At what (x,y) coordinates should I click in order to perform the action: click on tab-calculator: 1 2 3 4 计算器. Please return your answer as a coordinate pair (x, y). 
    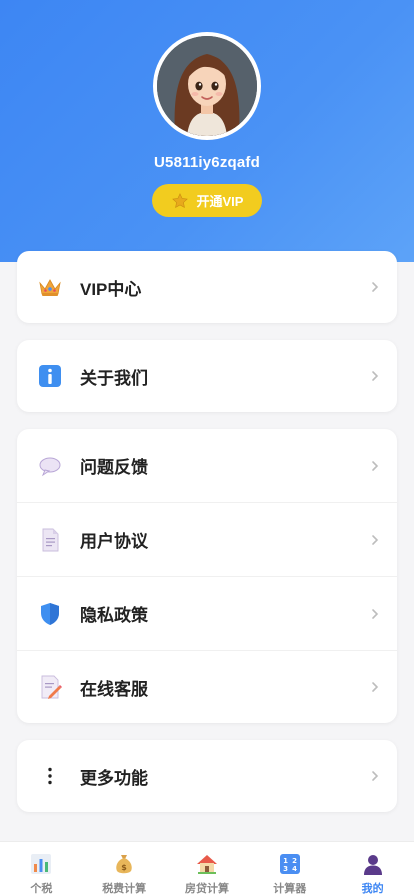
    Looking at the image, I should click on (289, 869).